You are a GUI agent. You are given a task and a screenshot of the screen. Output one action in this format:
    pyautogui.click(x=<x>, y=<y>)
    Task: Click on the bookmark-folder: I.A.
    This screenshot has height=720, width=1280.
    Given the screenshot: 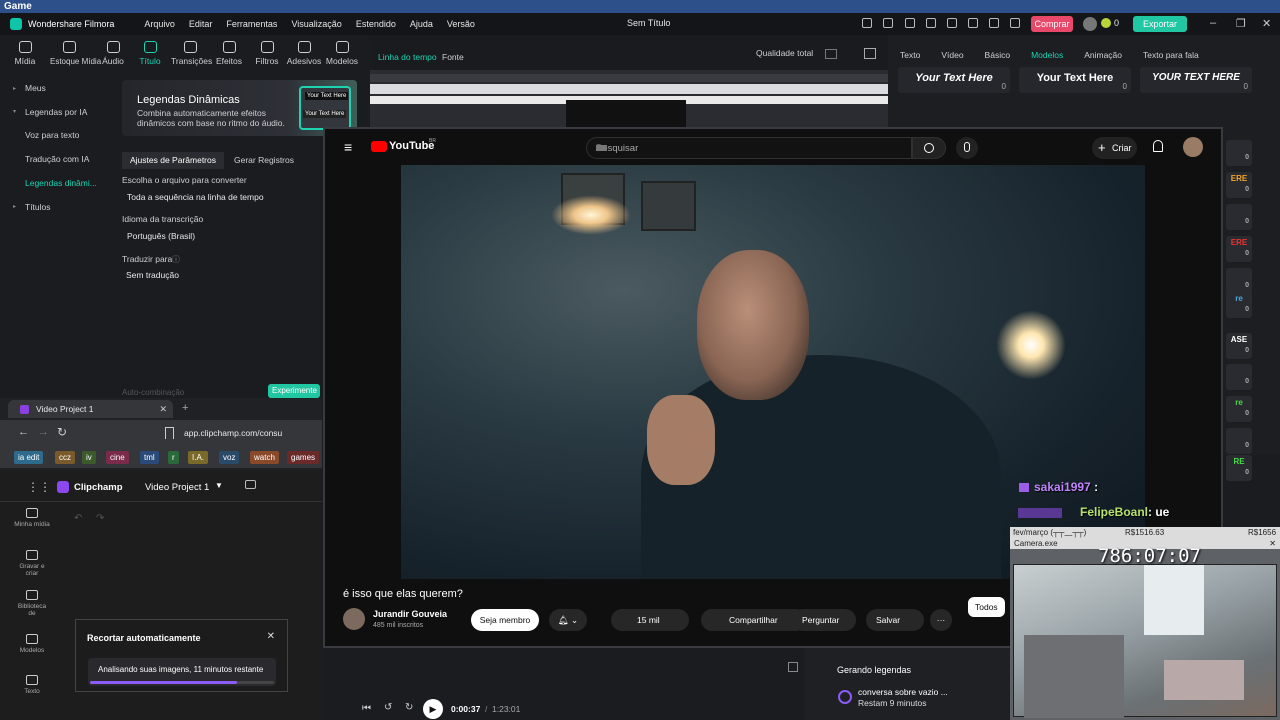 What is the action you would take?
    pyautogui.click(x=198, y=457)
    